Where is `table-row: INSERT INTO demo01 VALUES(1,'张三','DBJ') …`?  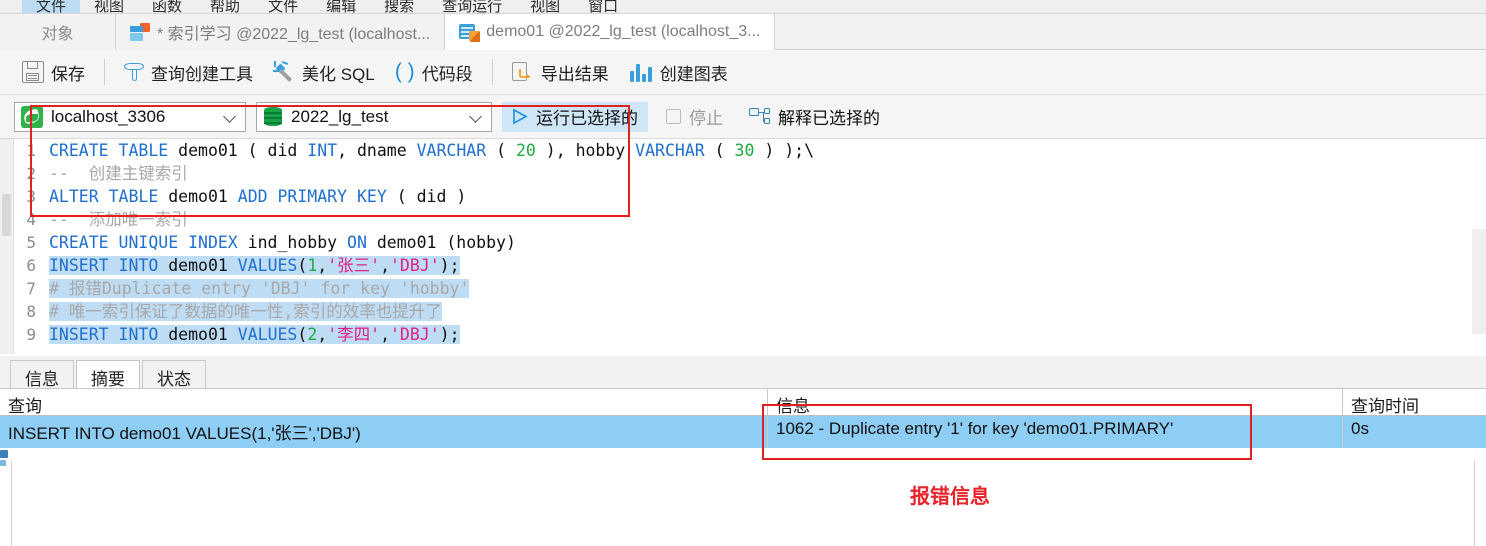
table-row: INSERT INTO demo01 VALUES(1,'张三','DBJ') … is located at coordinates (743, 432).